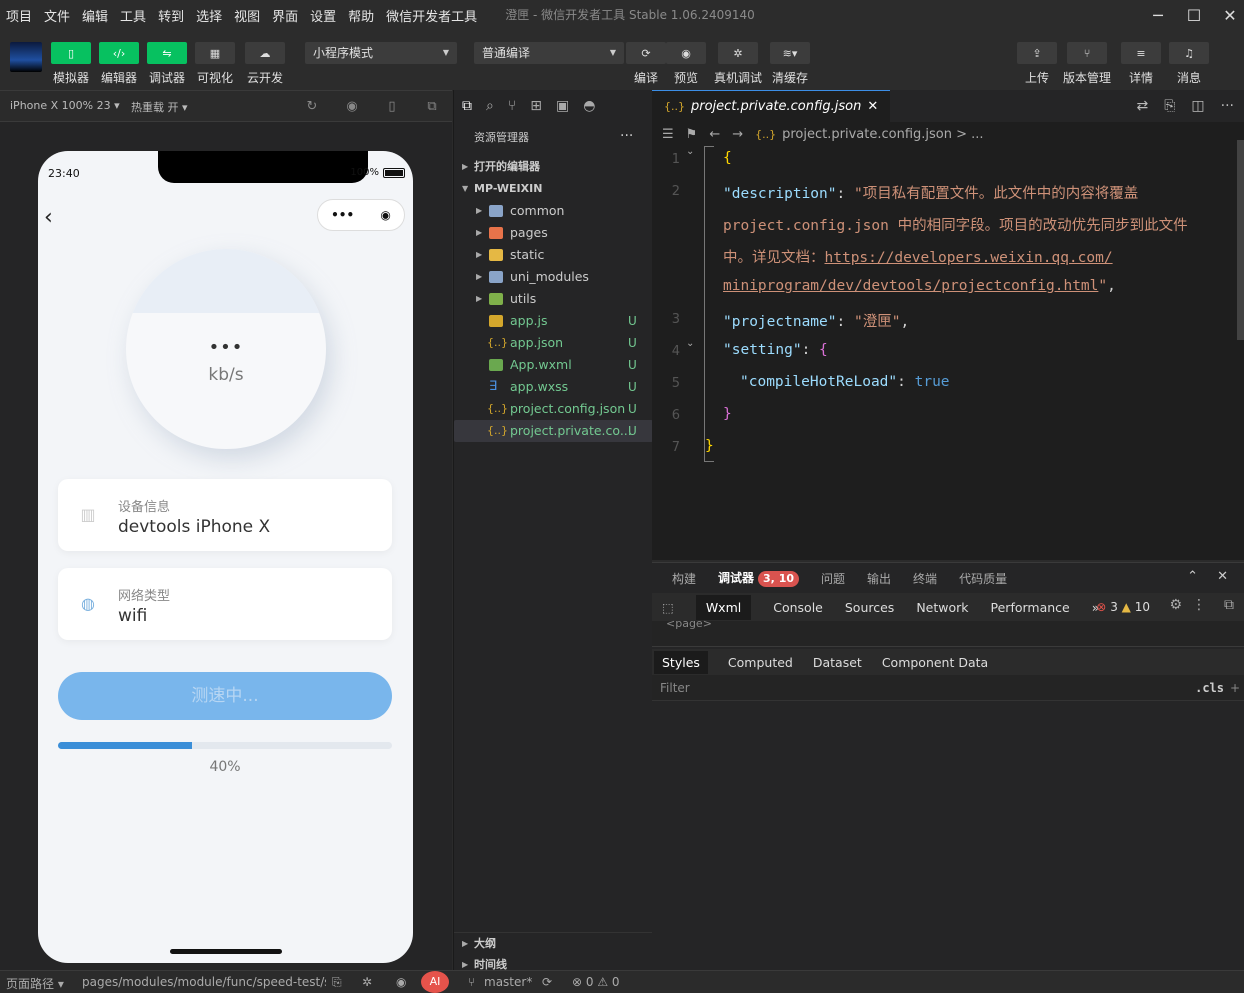  I want to click on close-target-icon: ◉, so click(385, 215).